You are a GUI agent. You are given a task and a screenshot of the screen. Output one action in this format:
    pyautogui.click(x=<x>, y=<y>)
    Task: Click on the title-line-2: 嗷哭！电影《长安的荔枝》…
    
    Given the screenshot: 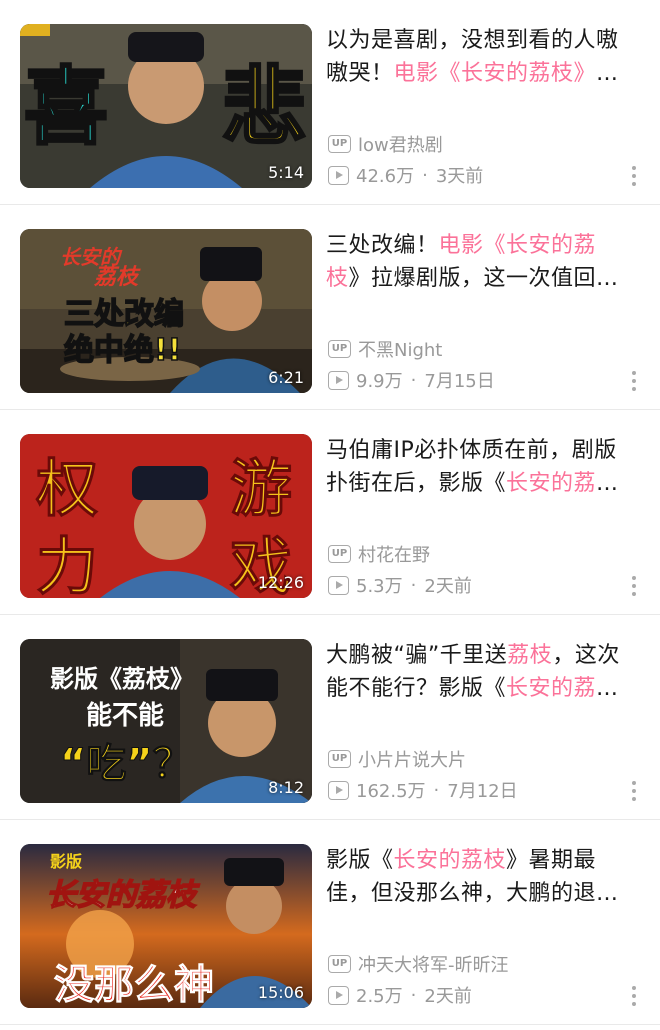 What is the action you would take?
    pyautogui.click(x=483, y=73)
    